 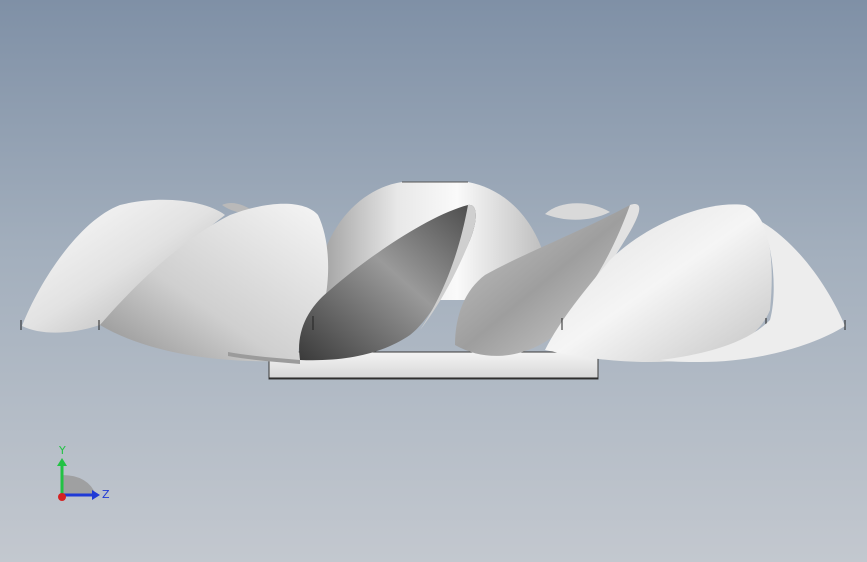 I want to click on y-axis-arrowhead, so click(x=62, y=462).